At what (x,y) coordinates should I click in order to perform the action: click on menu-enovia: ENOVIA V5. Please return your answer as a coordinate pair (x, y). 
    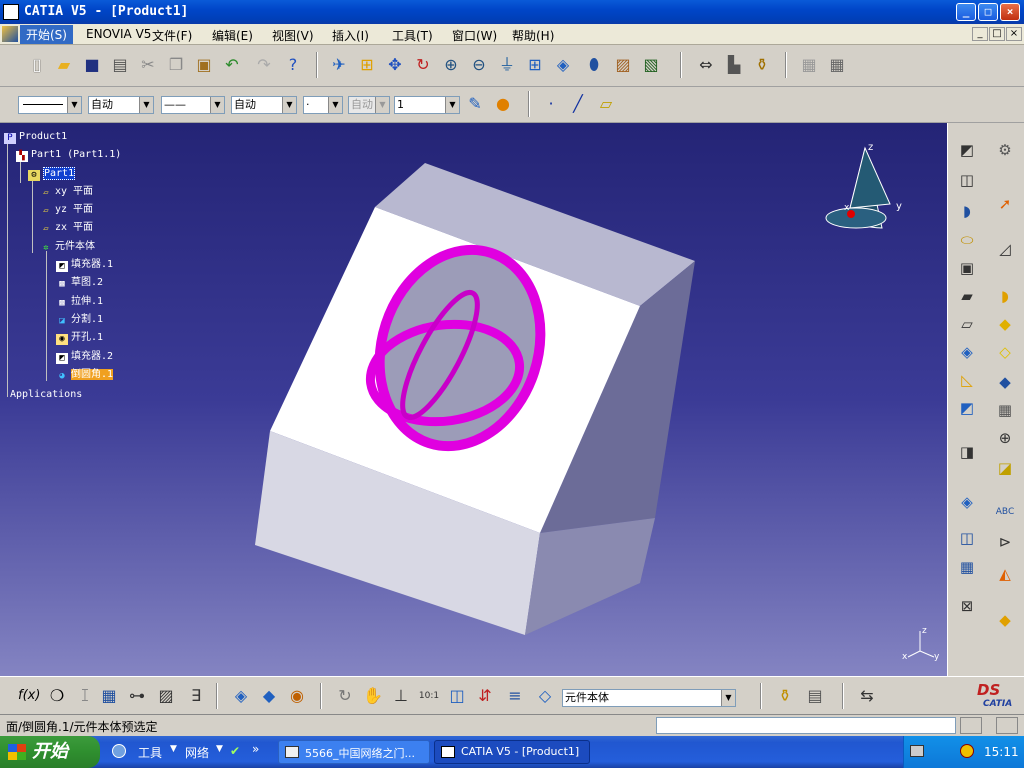
    Looking at the image, I should click on (118, 34).